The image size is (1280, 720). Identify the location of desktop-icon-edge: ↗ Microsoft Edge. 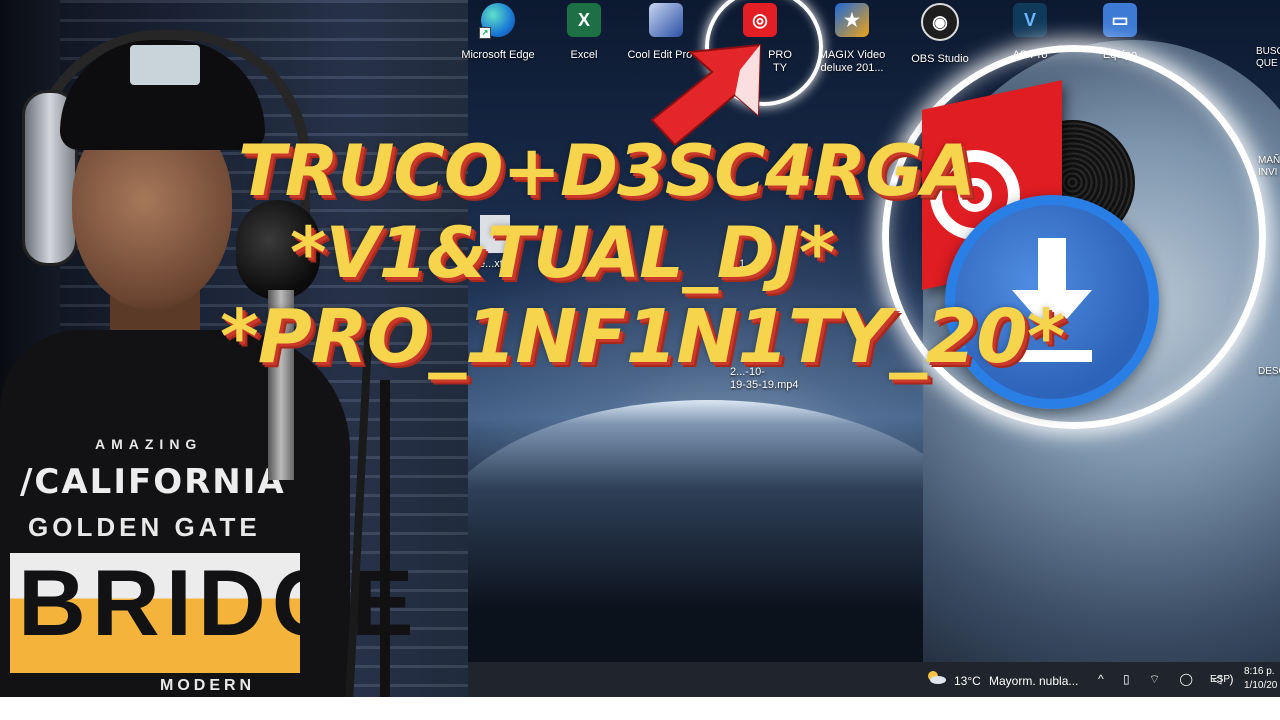
(498, 32).